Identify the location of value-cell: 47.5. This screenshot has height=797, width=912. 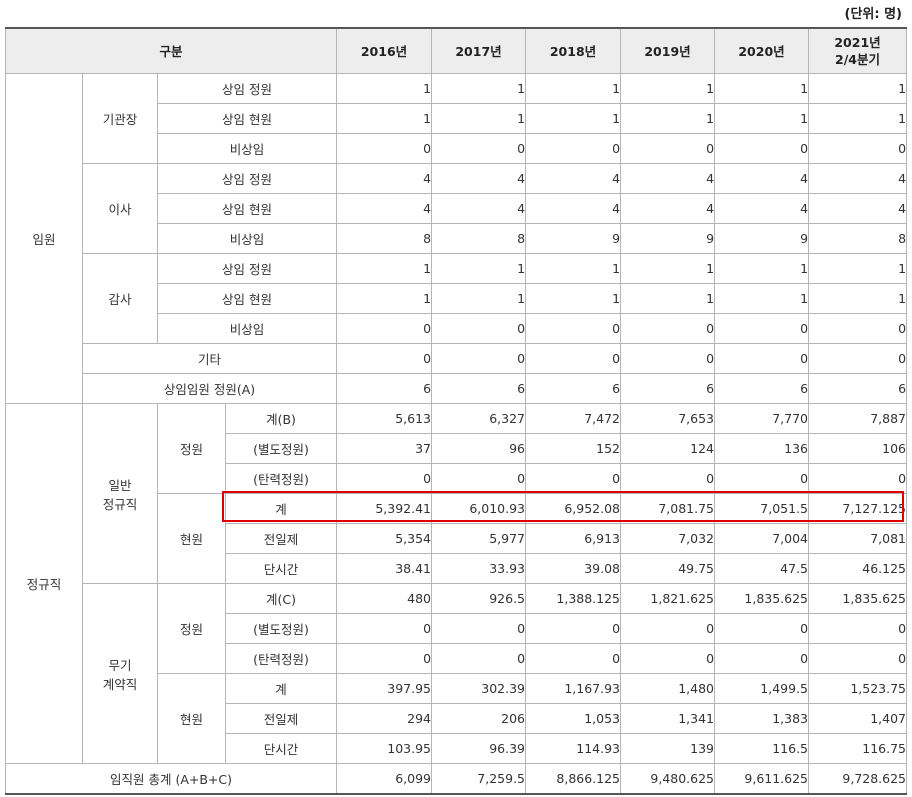
(762, 568).